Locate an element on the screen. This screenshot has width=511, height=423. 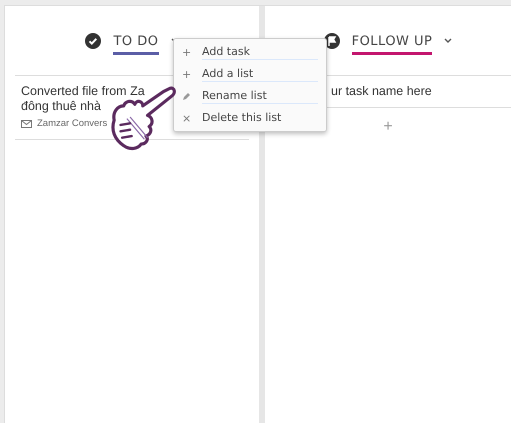
task-title: Converted file from Za is located at coordinates (83, 91).